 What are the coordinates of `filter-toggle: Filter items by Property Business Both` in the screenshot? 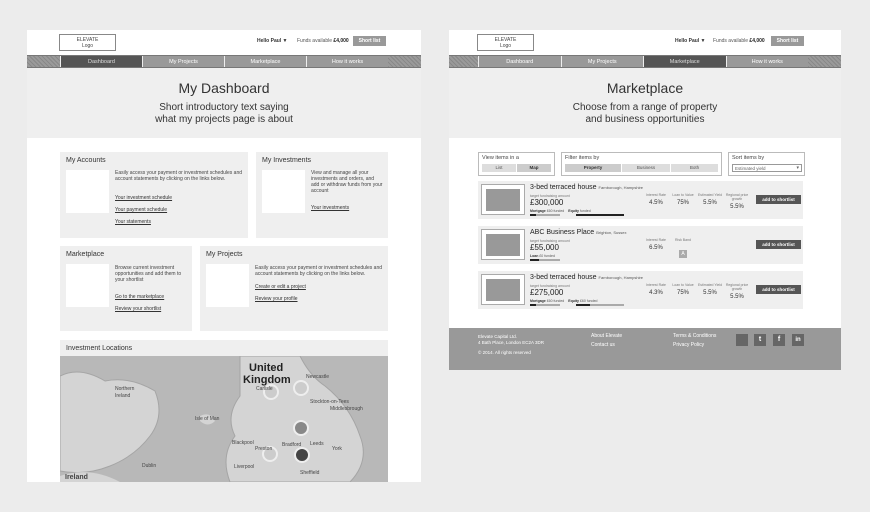 It's located at (641, 164).